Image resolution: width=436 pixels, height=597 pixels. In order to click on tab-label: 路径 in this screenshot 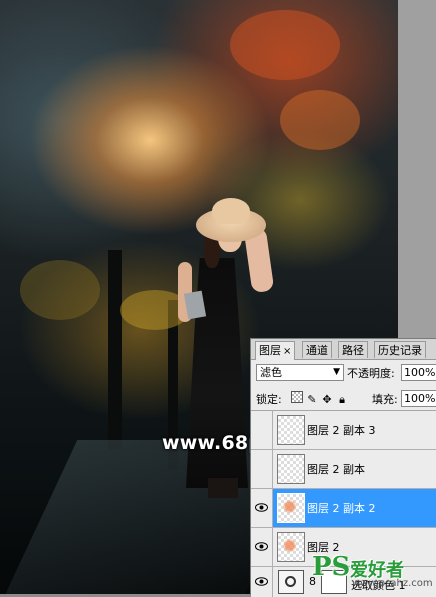, I will do `click(353, 350)`.